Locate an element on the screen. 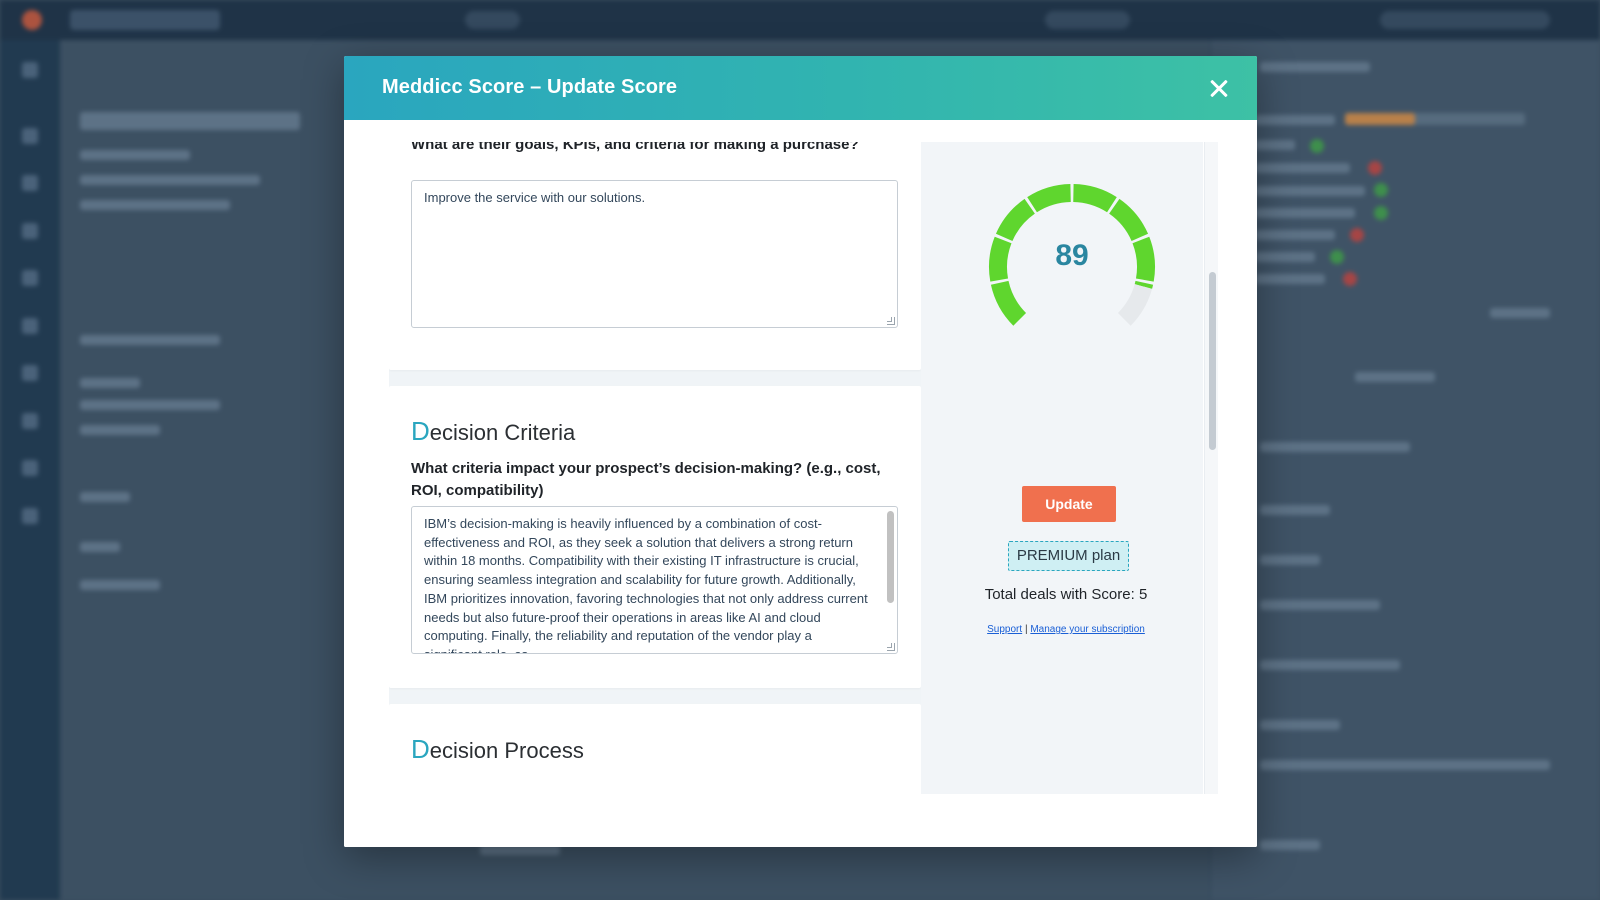 The width and height of the screenshot is (1600, 900). support-link: Support is located at coordinates (1004, 629).